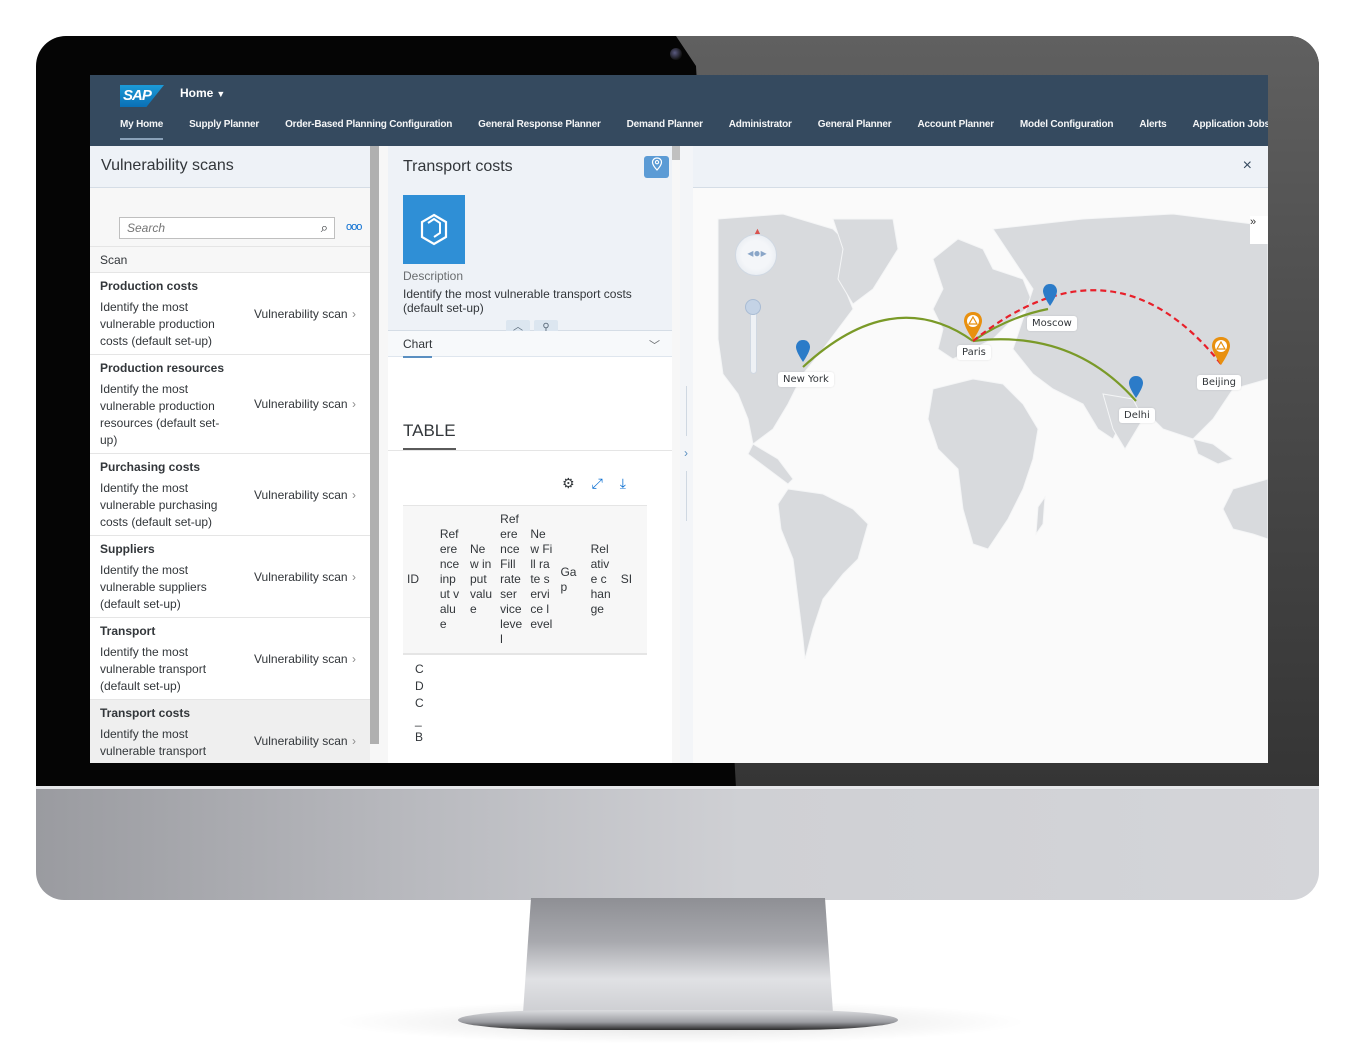 This screenshot has width=1354, height=1044. Describe the element at coordinates (654, 345) in the screenshot. I see `chevron-down-icon: ﹀` at that location.